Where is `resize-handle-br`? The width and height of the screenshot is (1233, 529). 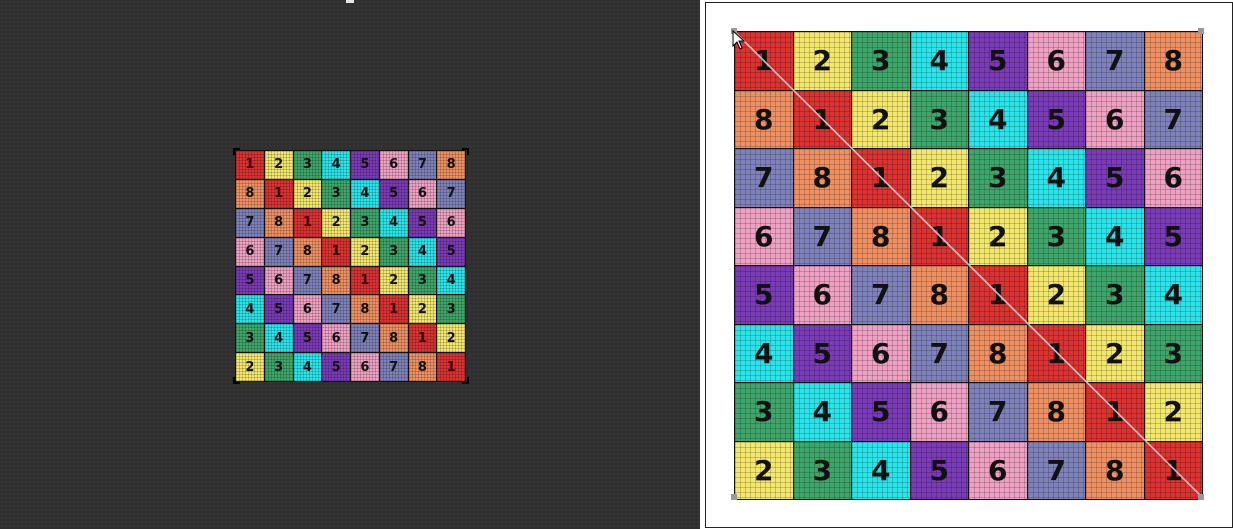 resize-handle-br is located at coordinates (1201, 497).